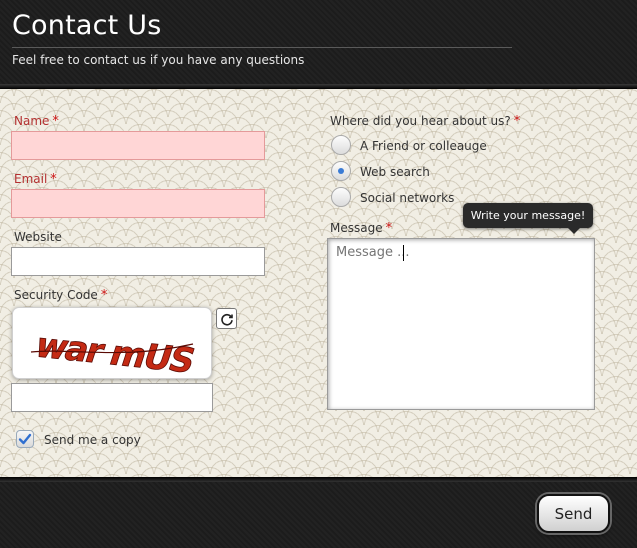  What do you see at coordinates (92, 440) in the screenshot?
I see `send-copy-label: Send me a copy` at bounding box center [92, 440].